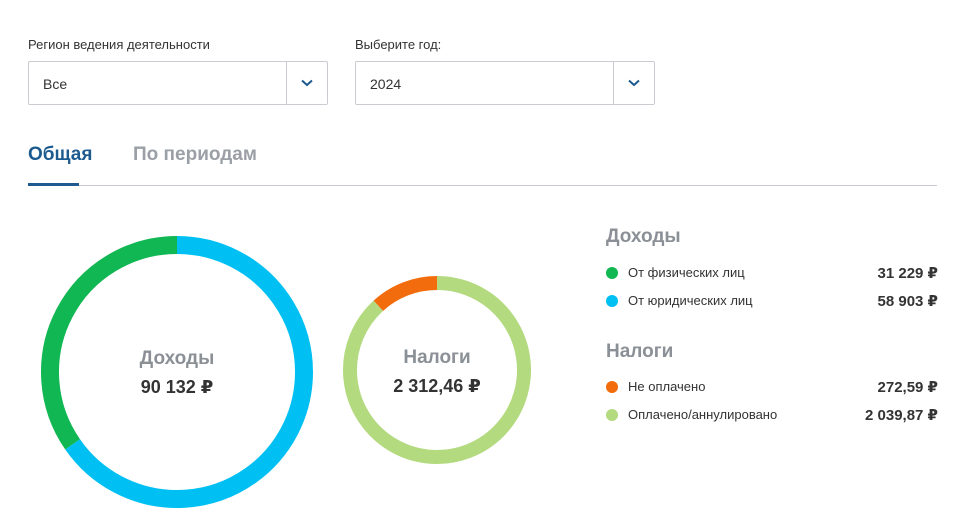 Image resolution: width=962 pixels, height=517 pixels. Describe the element at coordinates (398, 44) in the screenshot. I see `year-label: Выберите год:` at that location.